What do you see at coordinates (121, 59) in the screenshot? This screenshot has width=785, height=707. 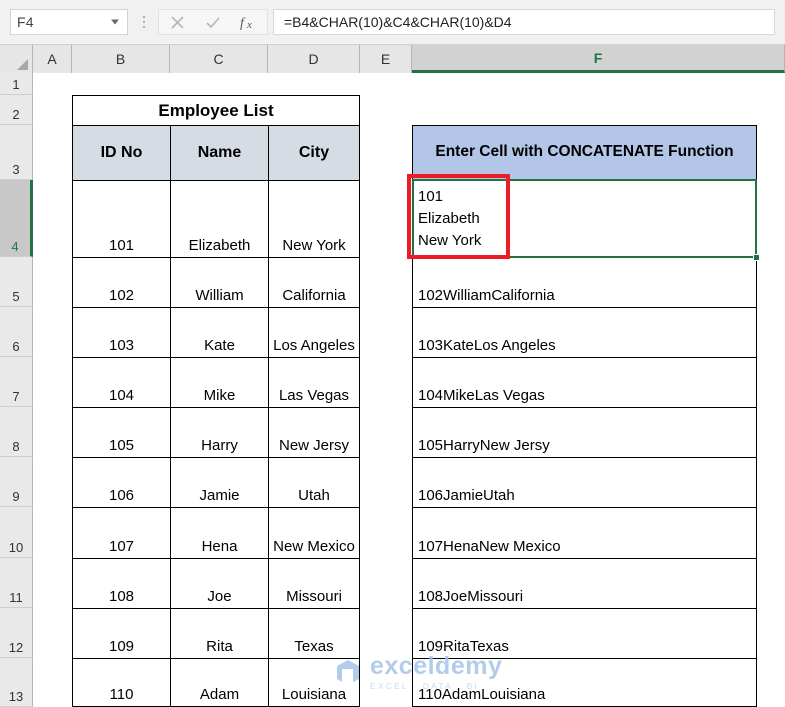 I see `column-header-b: B` at bounding box center [121, 59].